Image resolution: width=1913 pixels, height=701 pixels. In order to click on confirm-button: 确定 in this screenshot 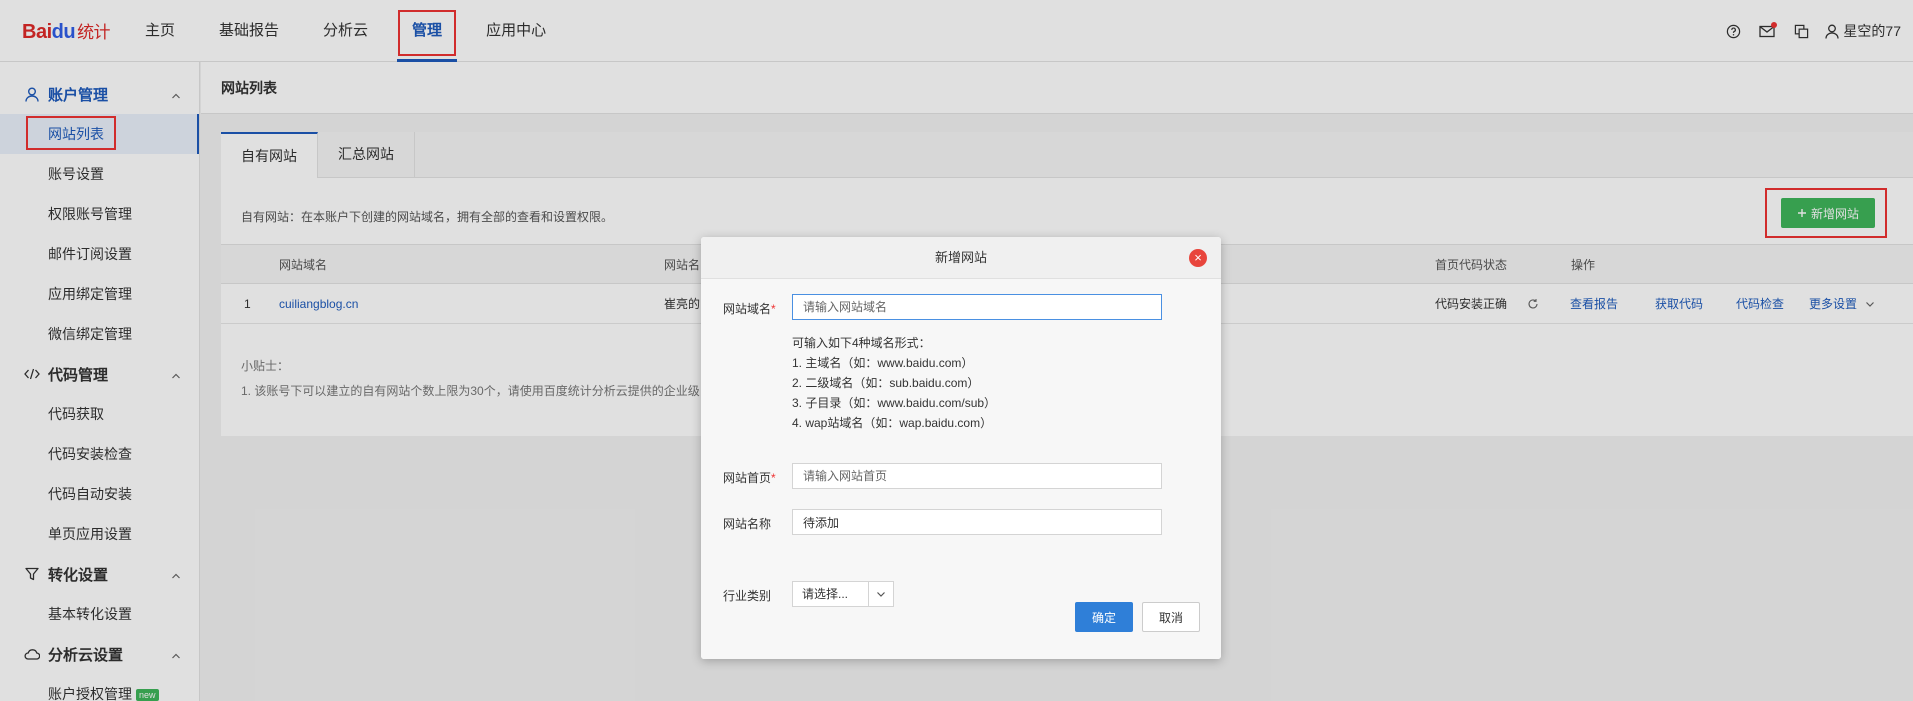, I will do `click(1104, 617)`.